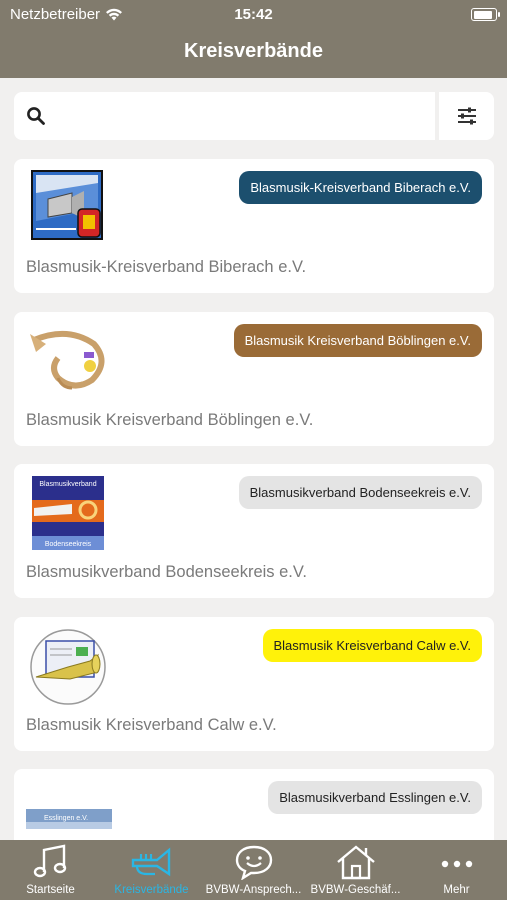 The image size is (507, 900). I want to click on card-badge: Blasmusikverband Esslingen e.V., so click(375, 797).